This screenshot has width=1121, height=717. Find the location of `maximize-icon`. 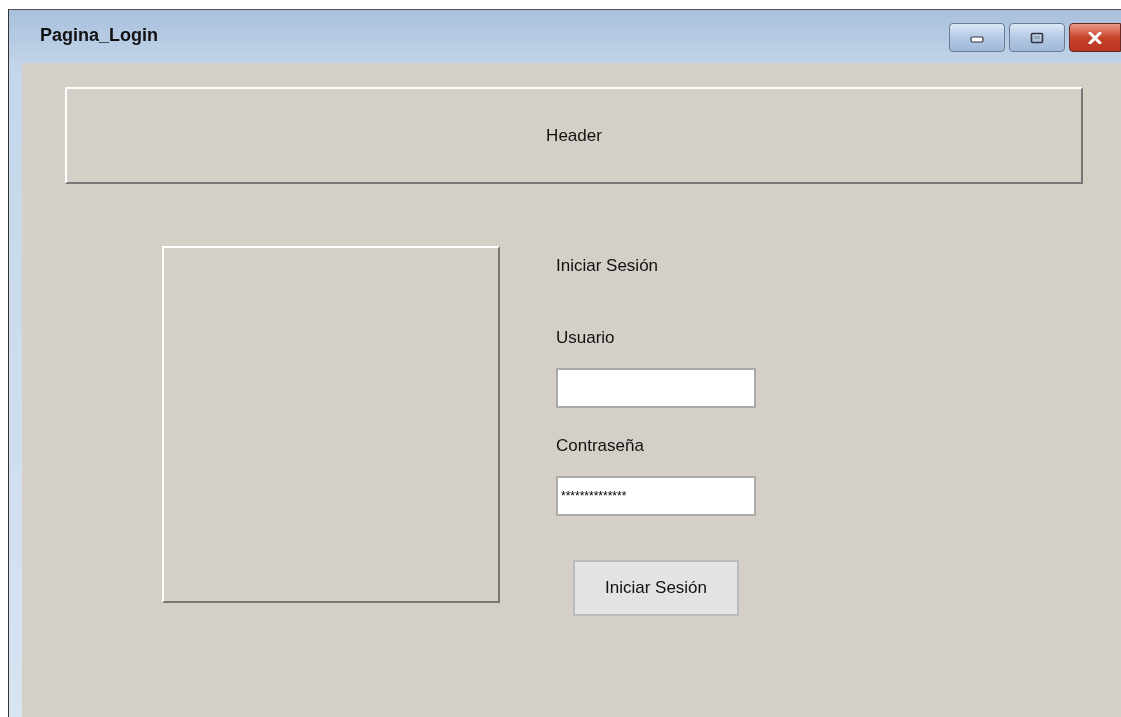

maximize-icon is located at coordinates (1037, 37).